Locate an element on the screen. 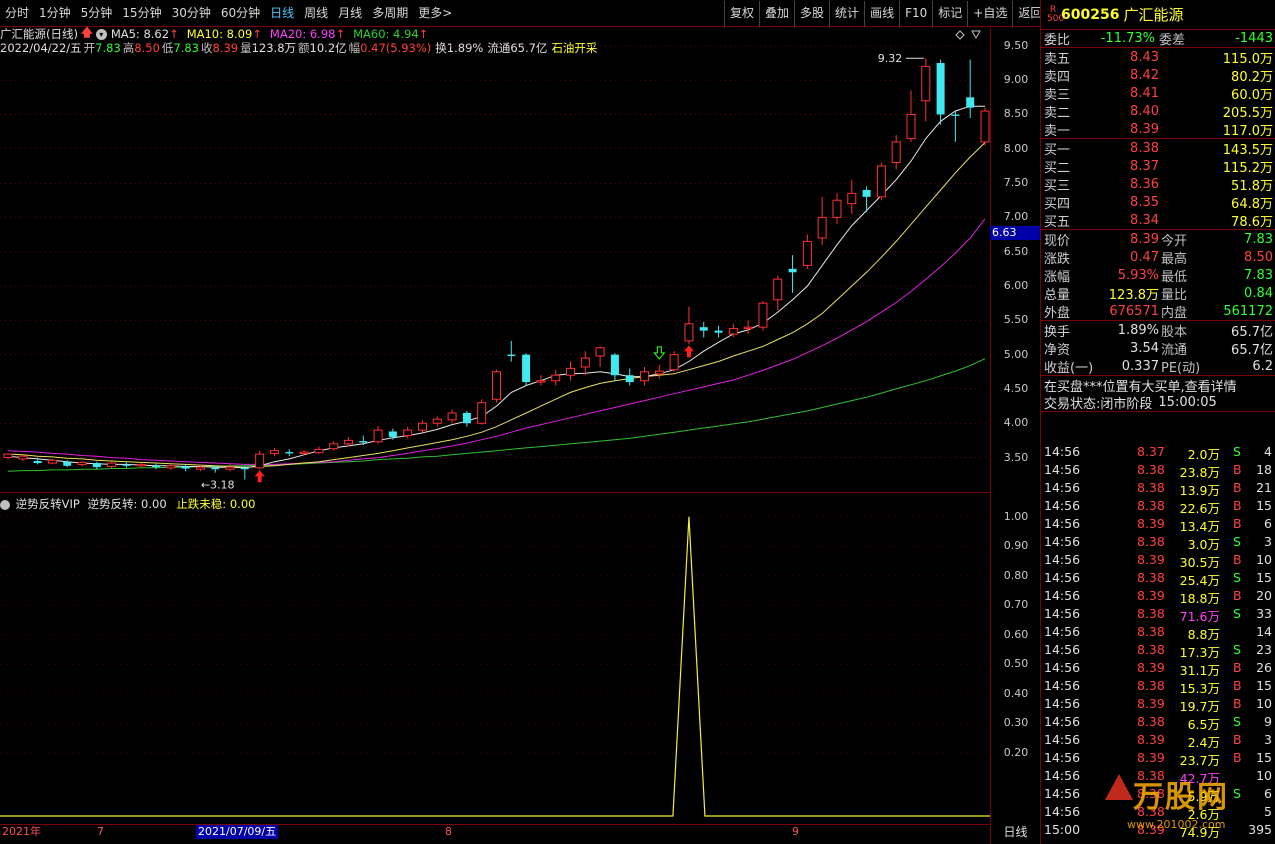  bid-row: 买二 8.37 115.2万 is located at coordinates (1158, 166).